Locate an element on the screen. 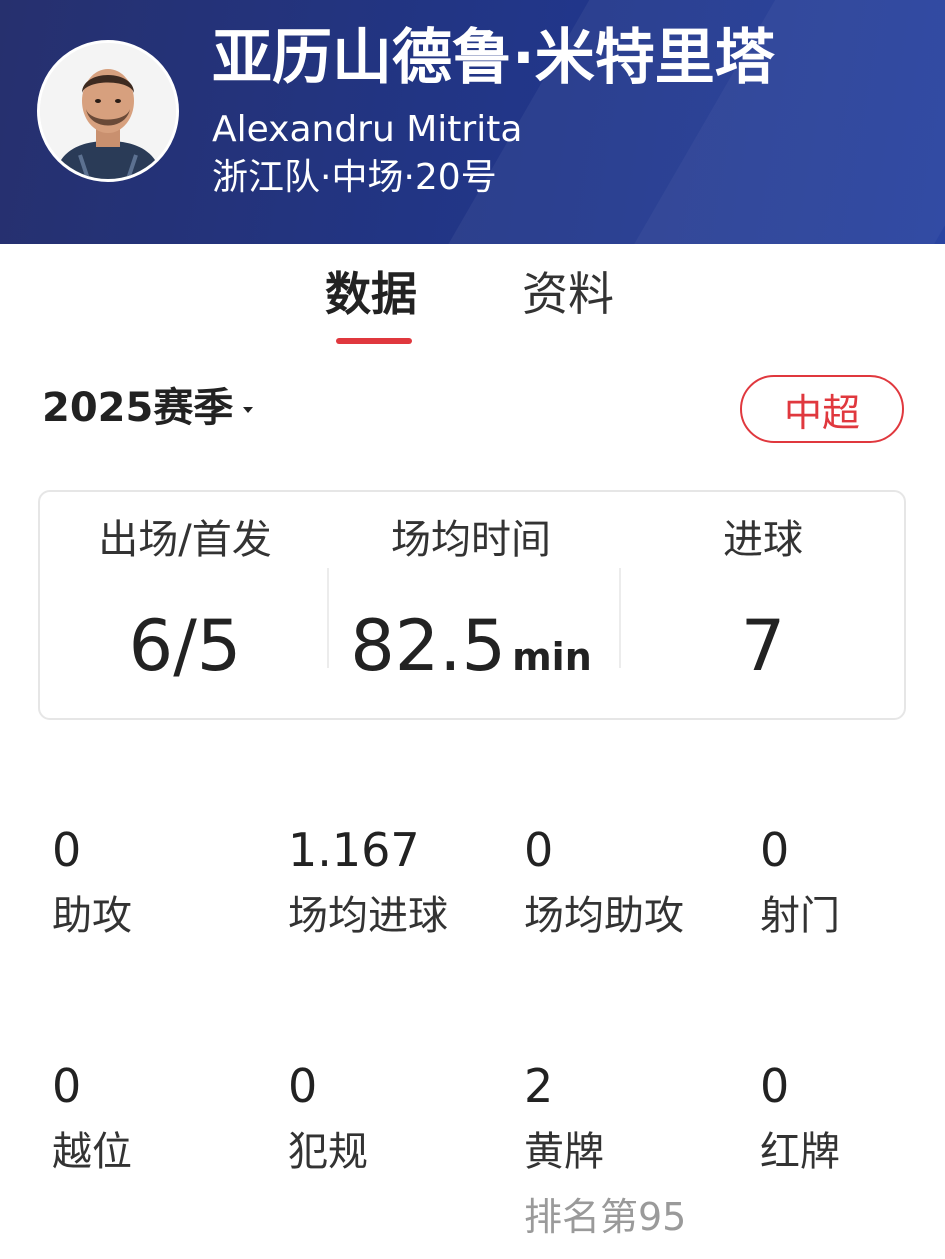 The height and width of the screenshot is (1259, 945). tab-data: 数据 is located at coordinates (371, 294).